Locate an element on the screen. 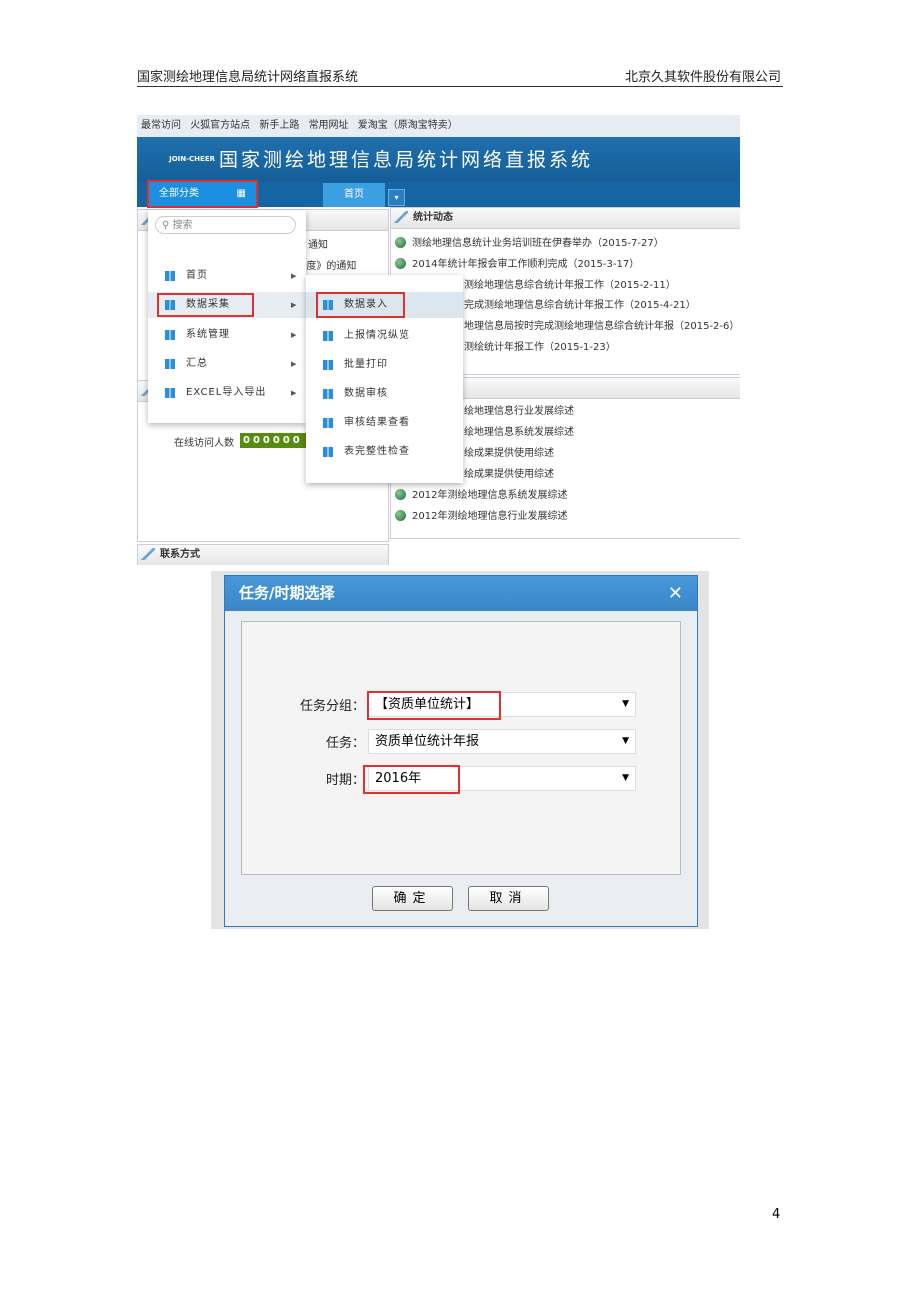  news-item: 测绘地理信息综合统计年报工作（2015-2-11） is located at coordinates (570, 283).